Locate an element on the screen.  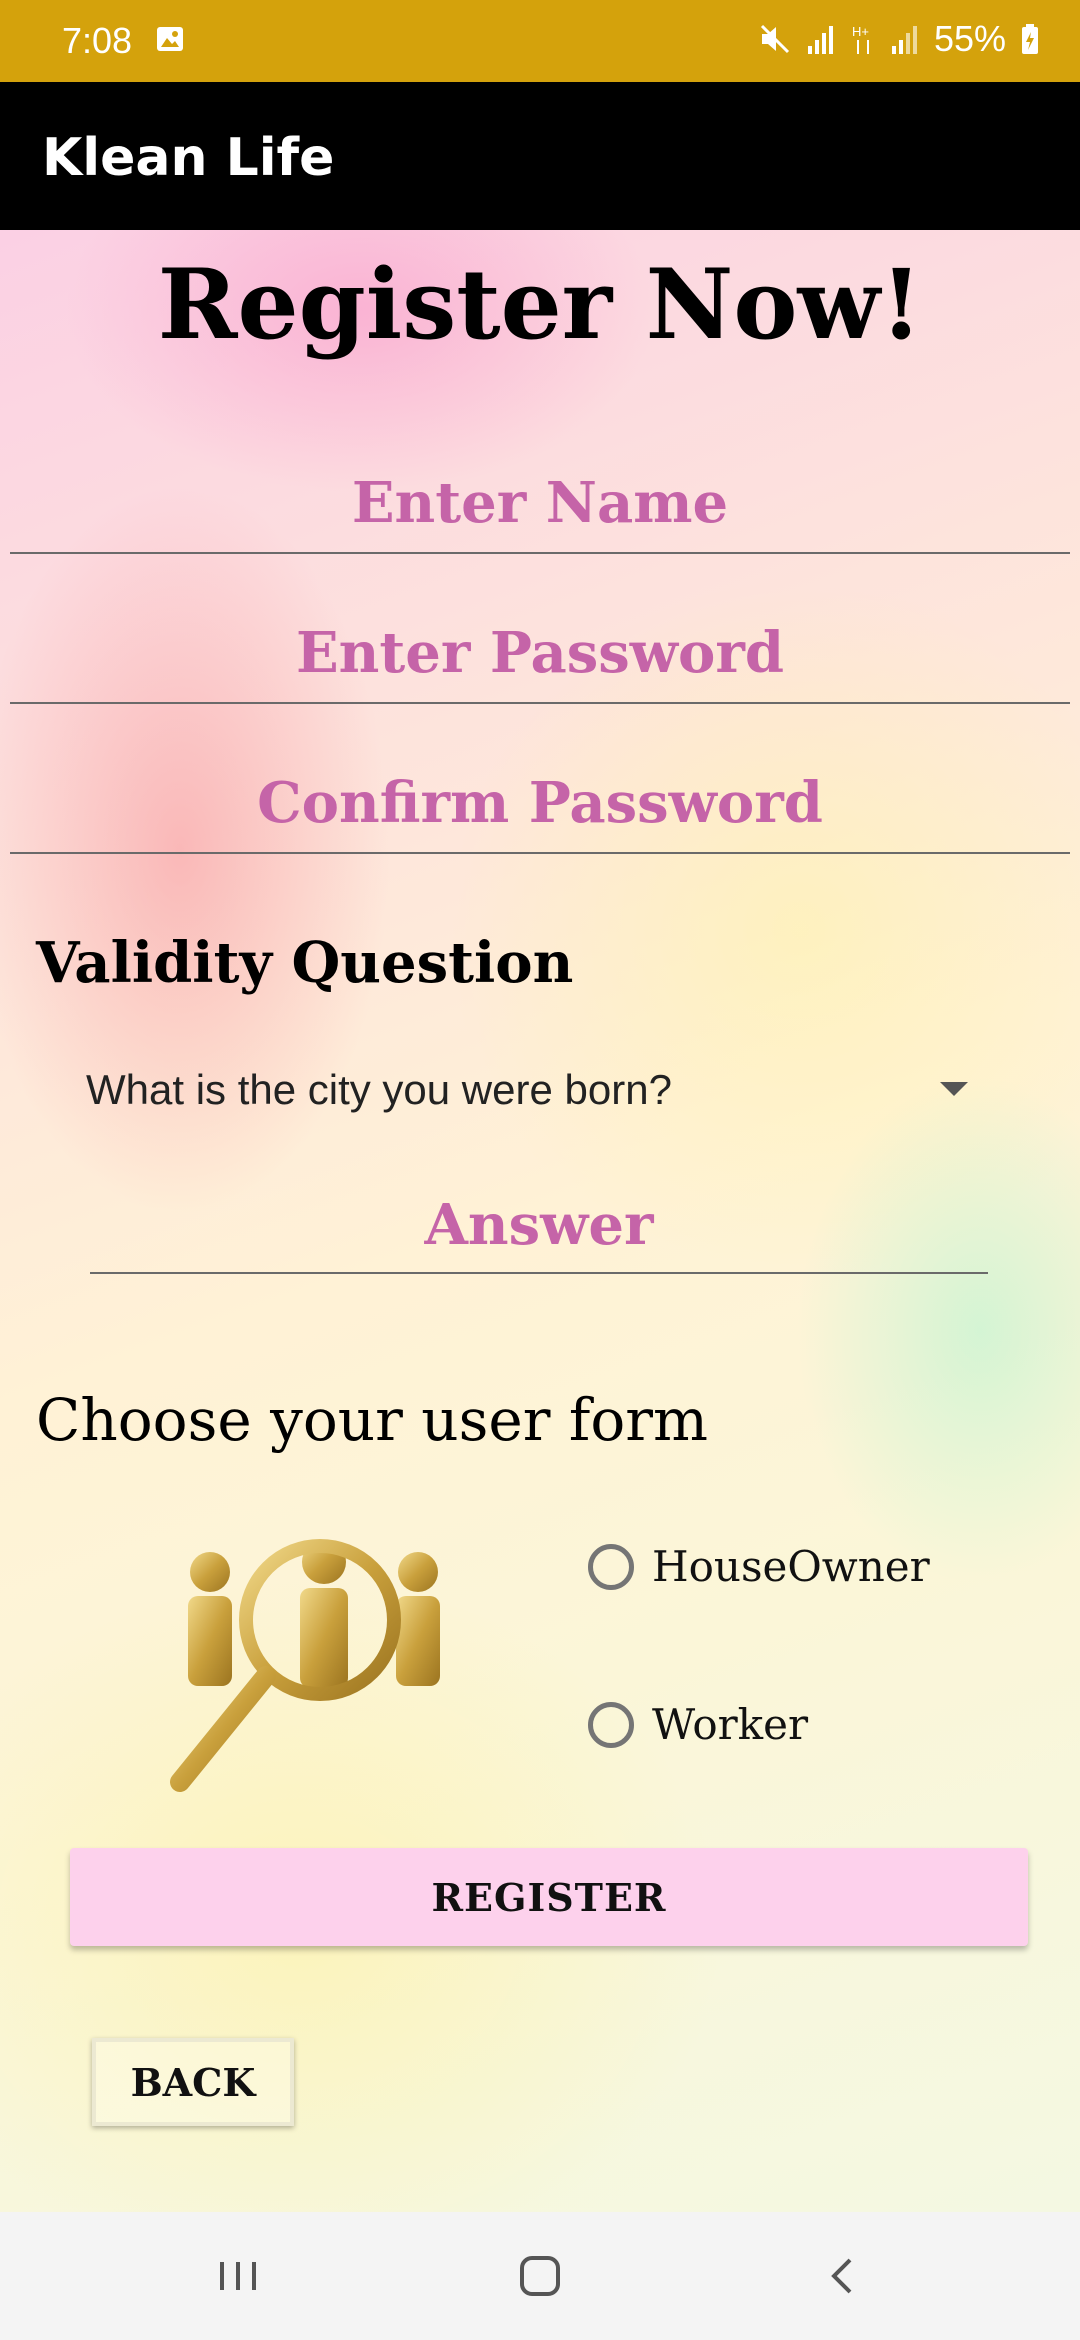
navigation-bar is located at coordinates (540, 2276).